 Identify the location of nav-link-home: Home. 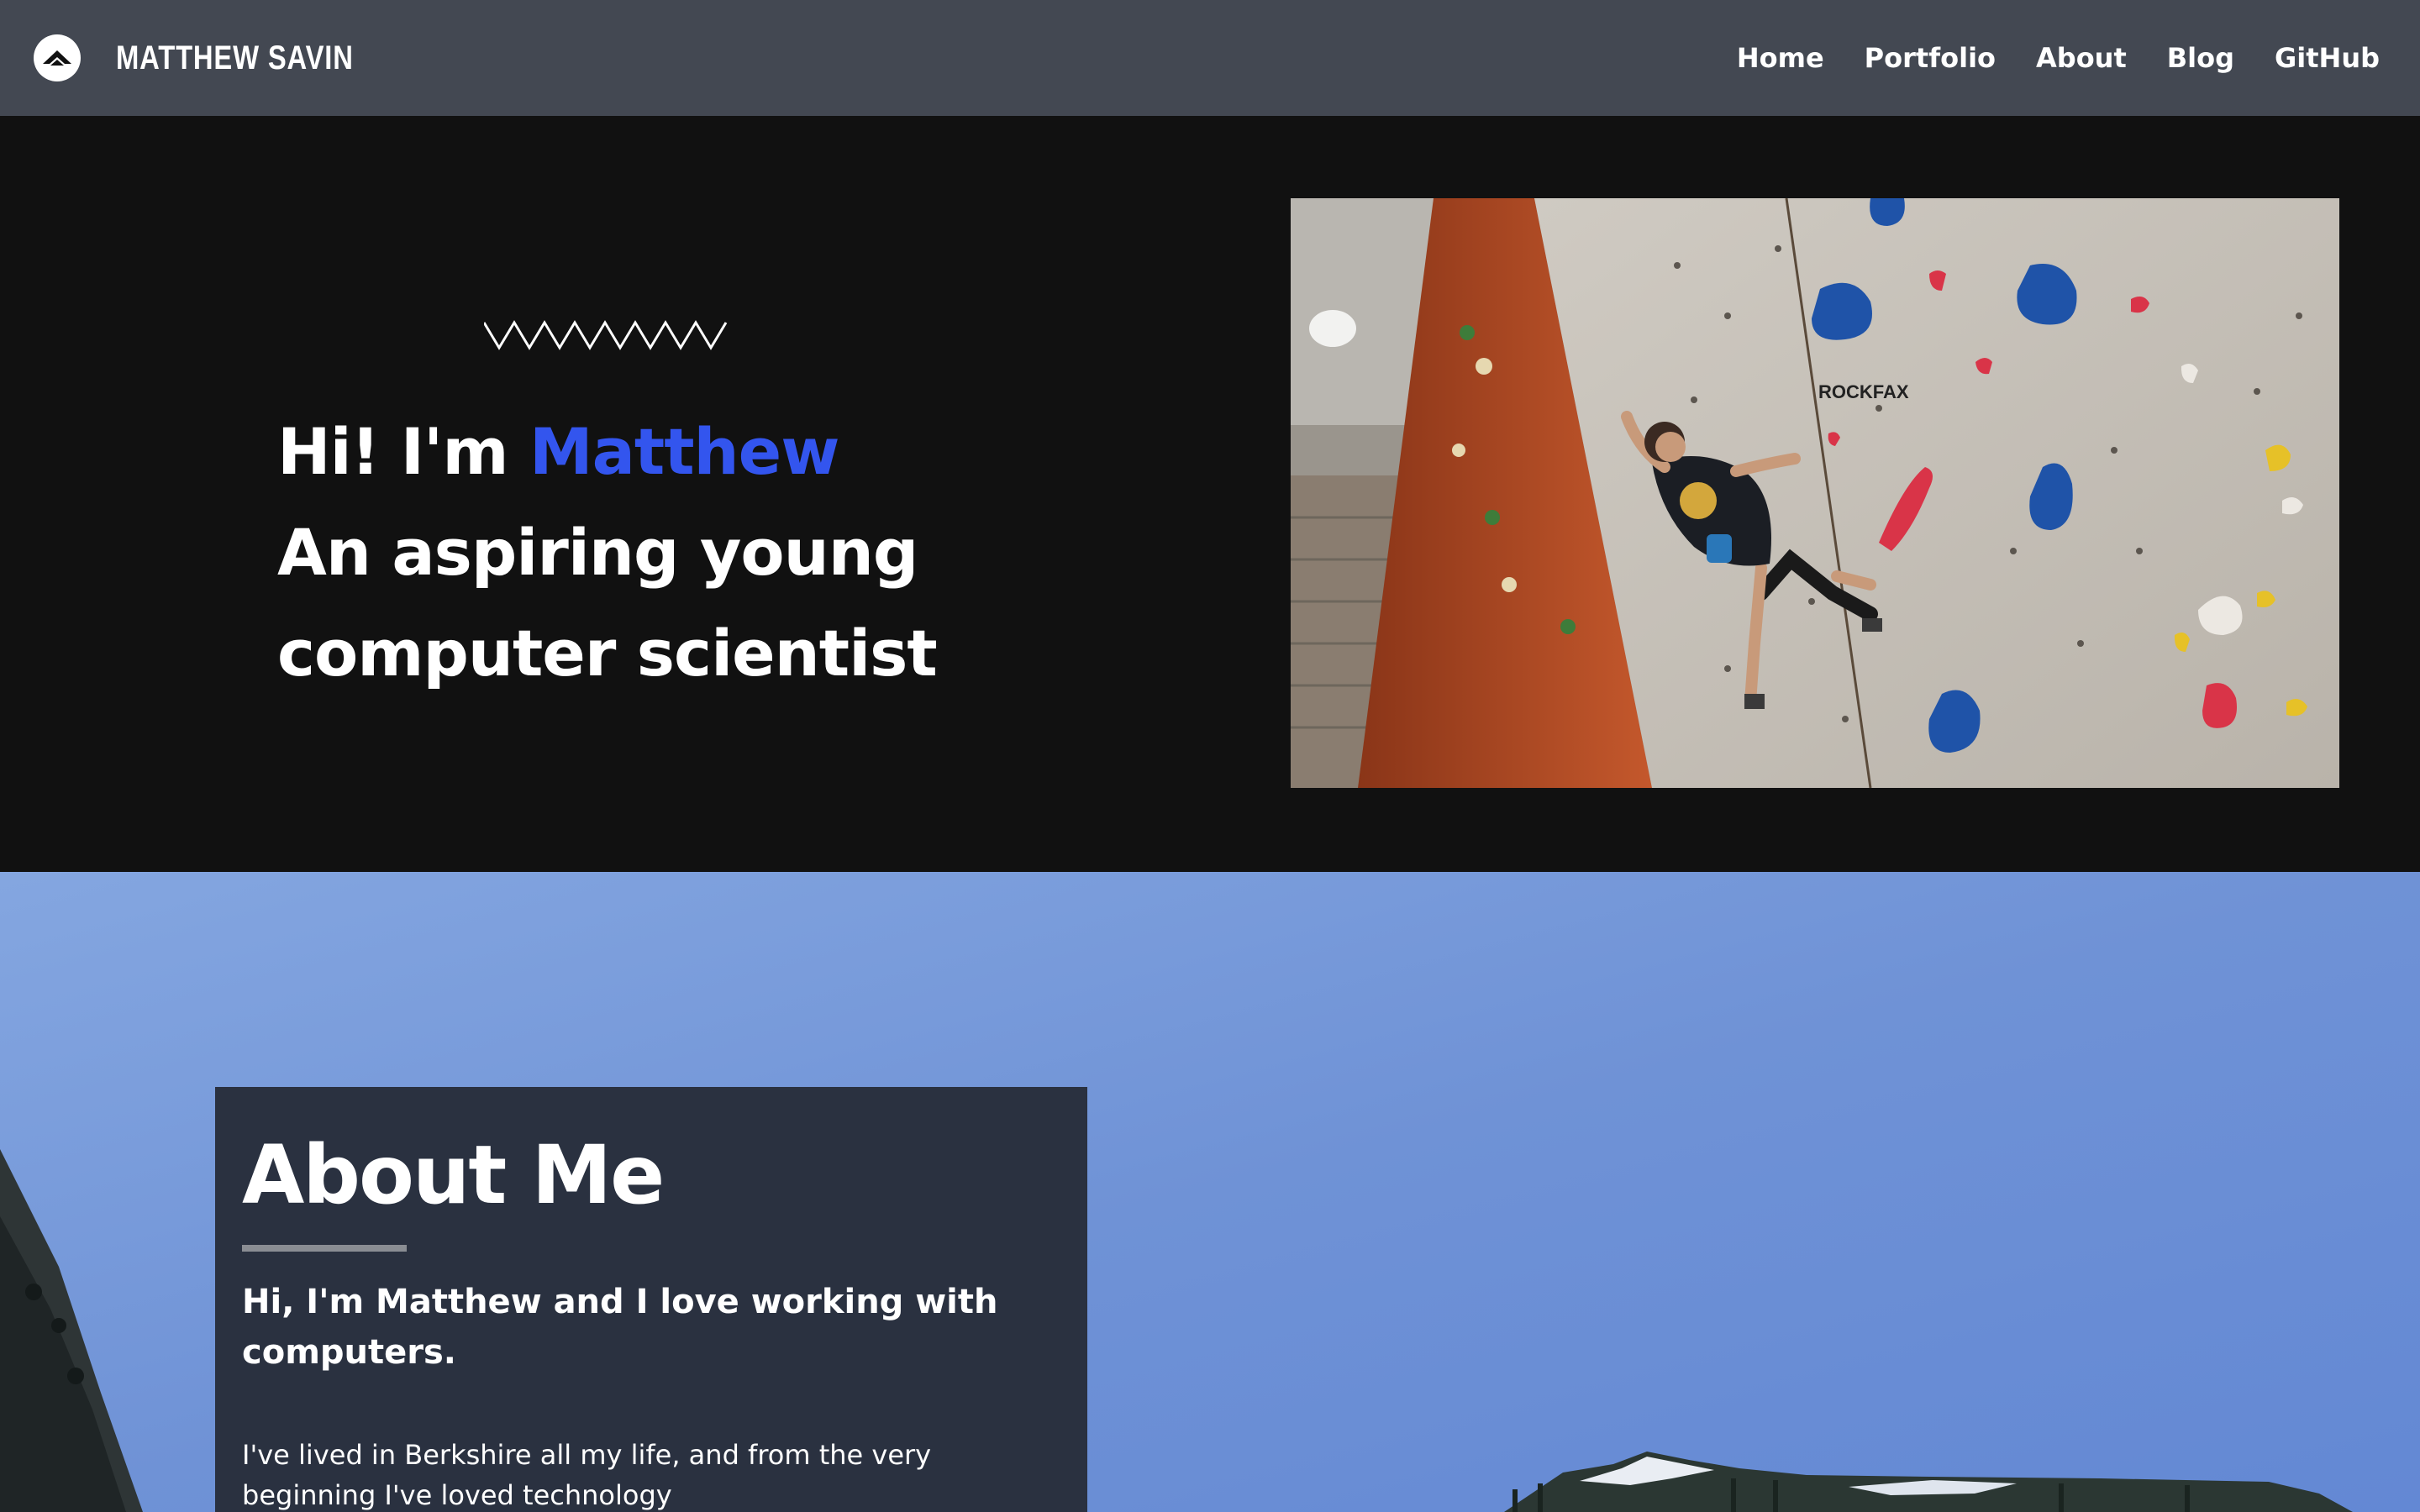
(1781, 58).